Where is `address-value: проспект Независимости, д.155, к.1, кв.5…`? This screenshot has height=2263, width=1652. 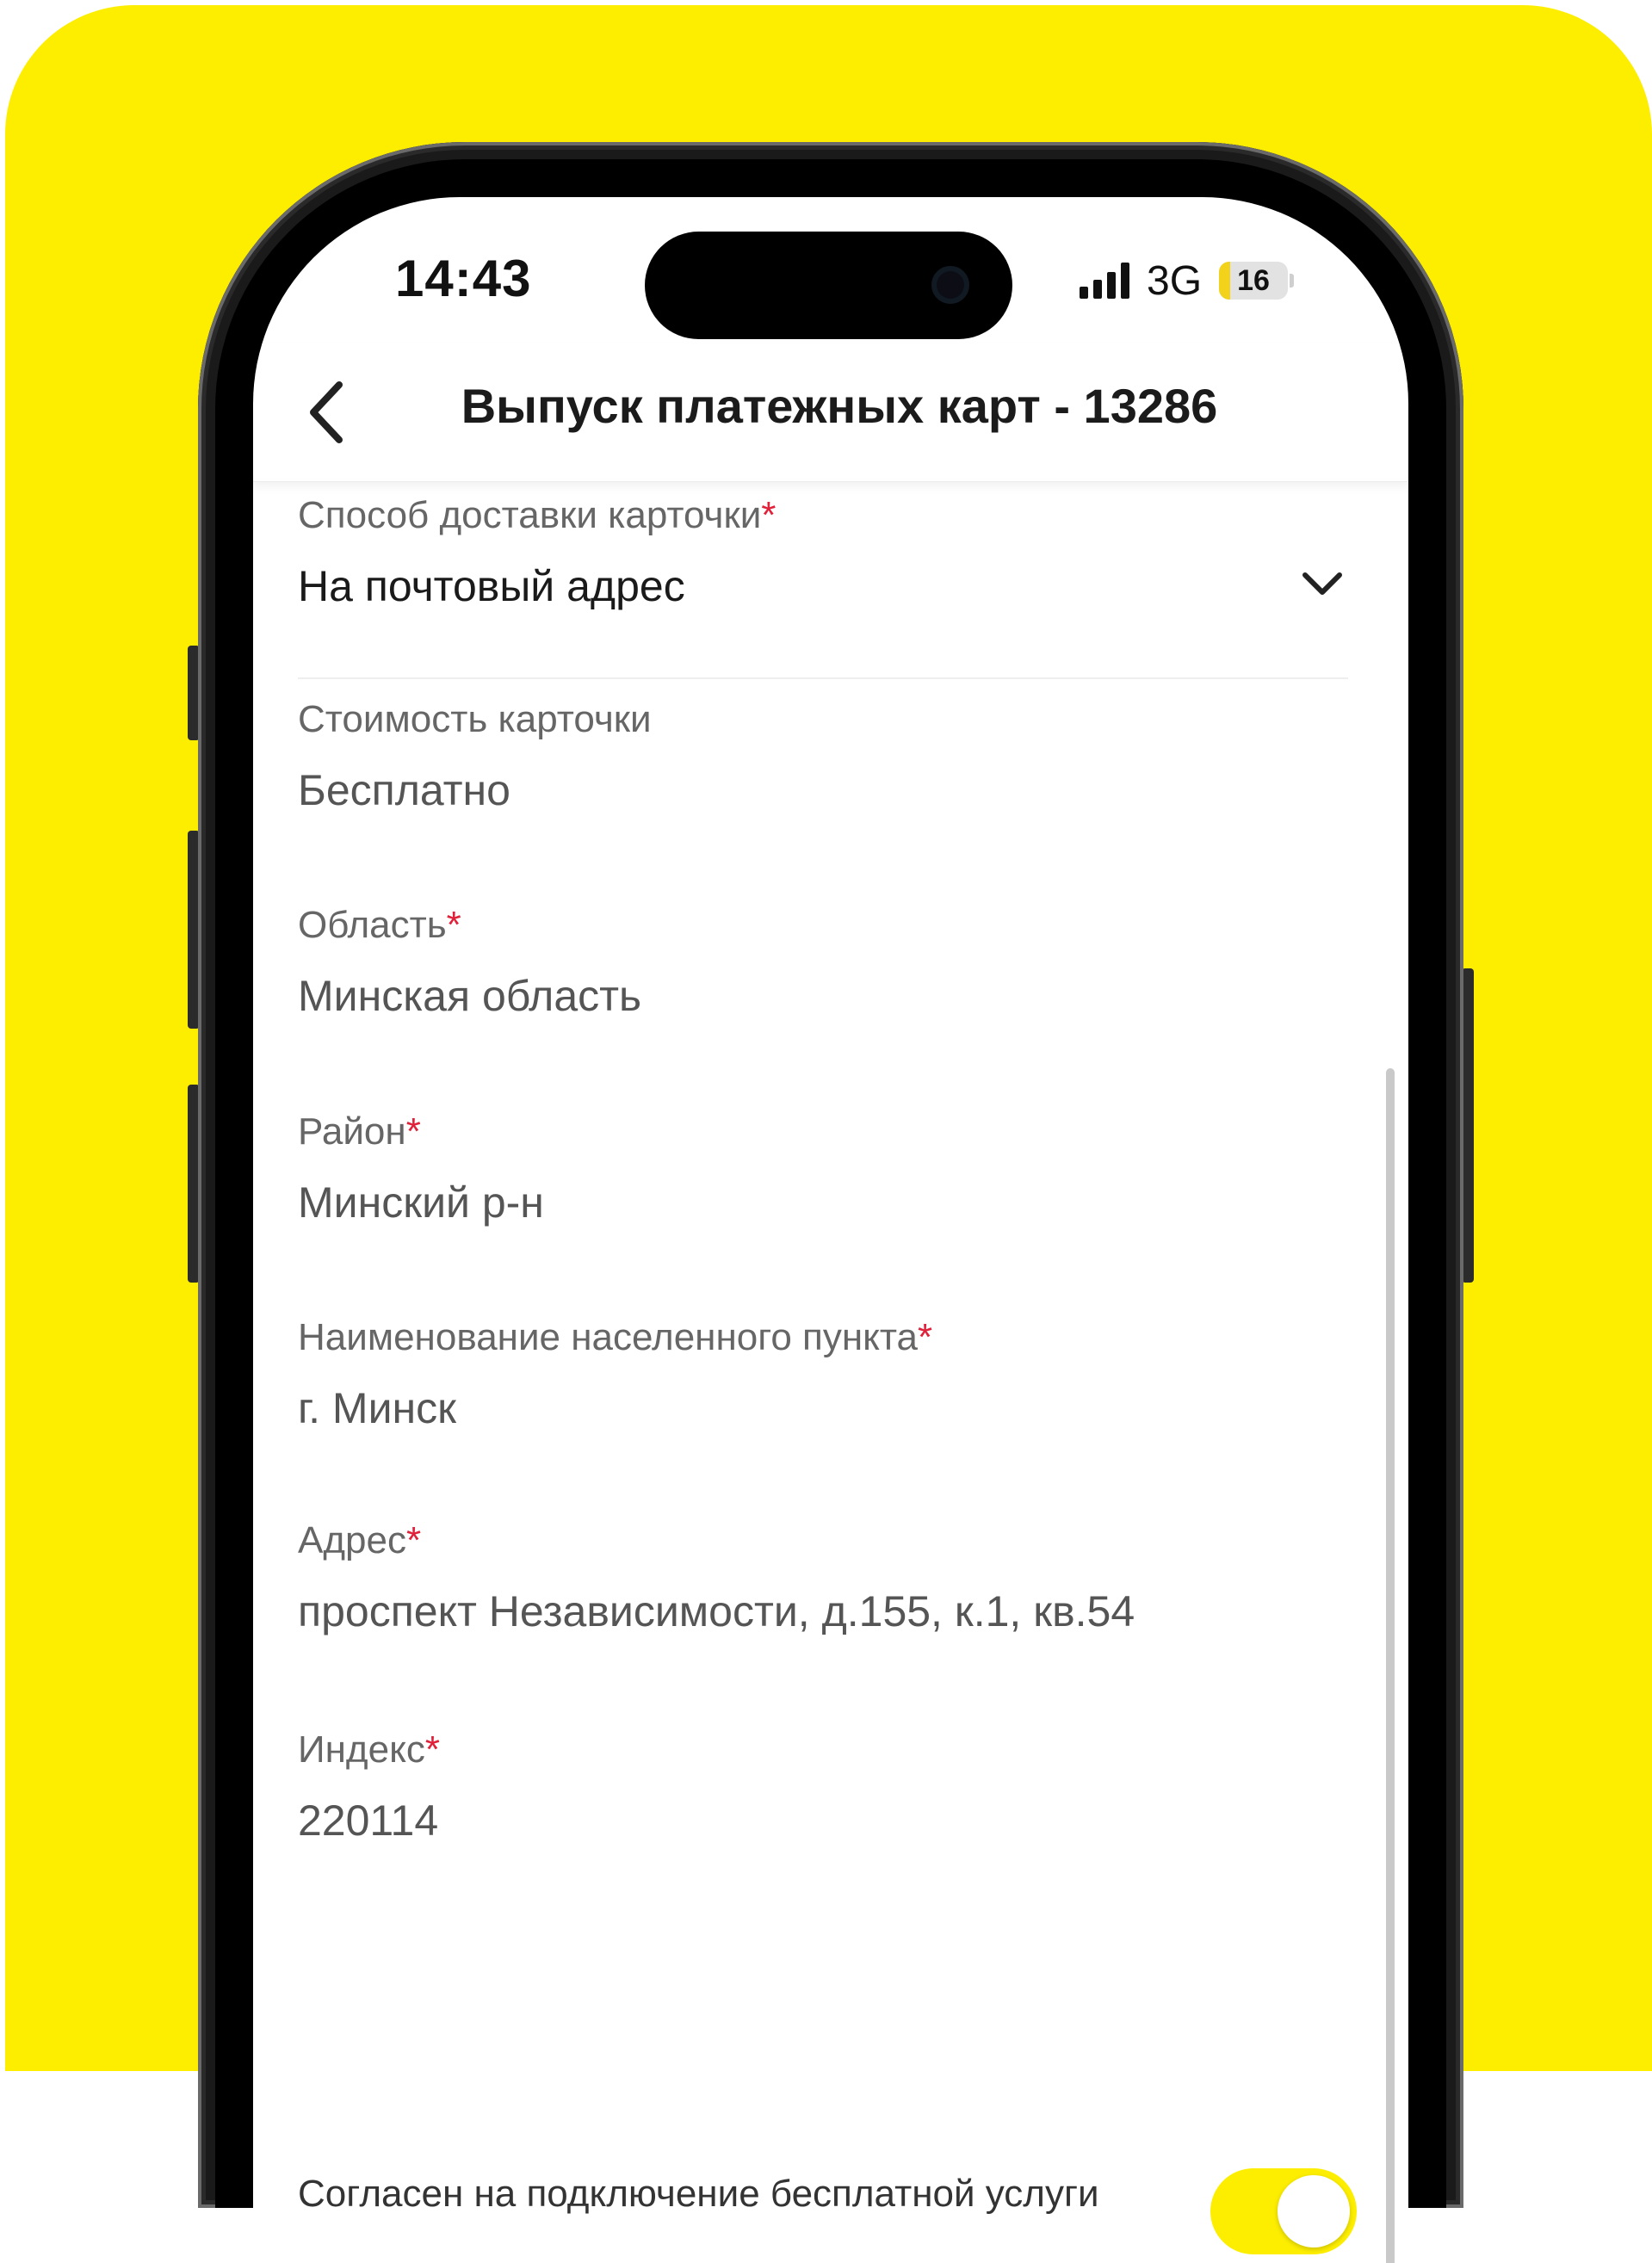 address-value: проспект Независимости, д.155, к.1, кв.5… is located at coordinates (716, 1611).